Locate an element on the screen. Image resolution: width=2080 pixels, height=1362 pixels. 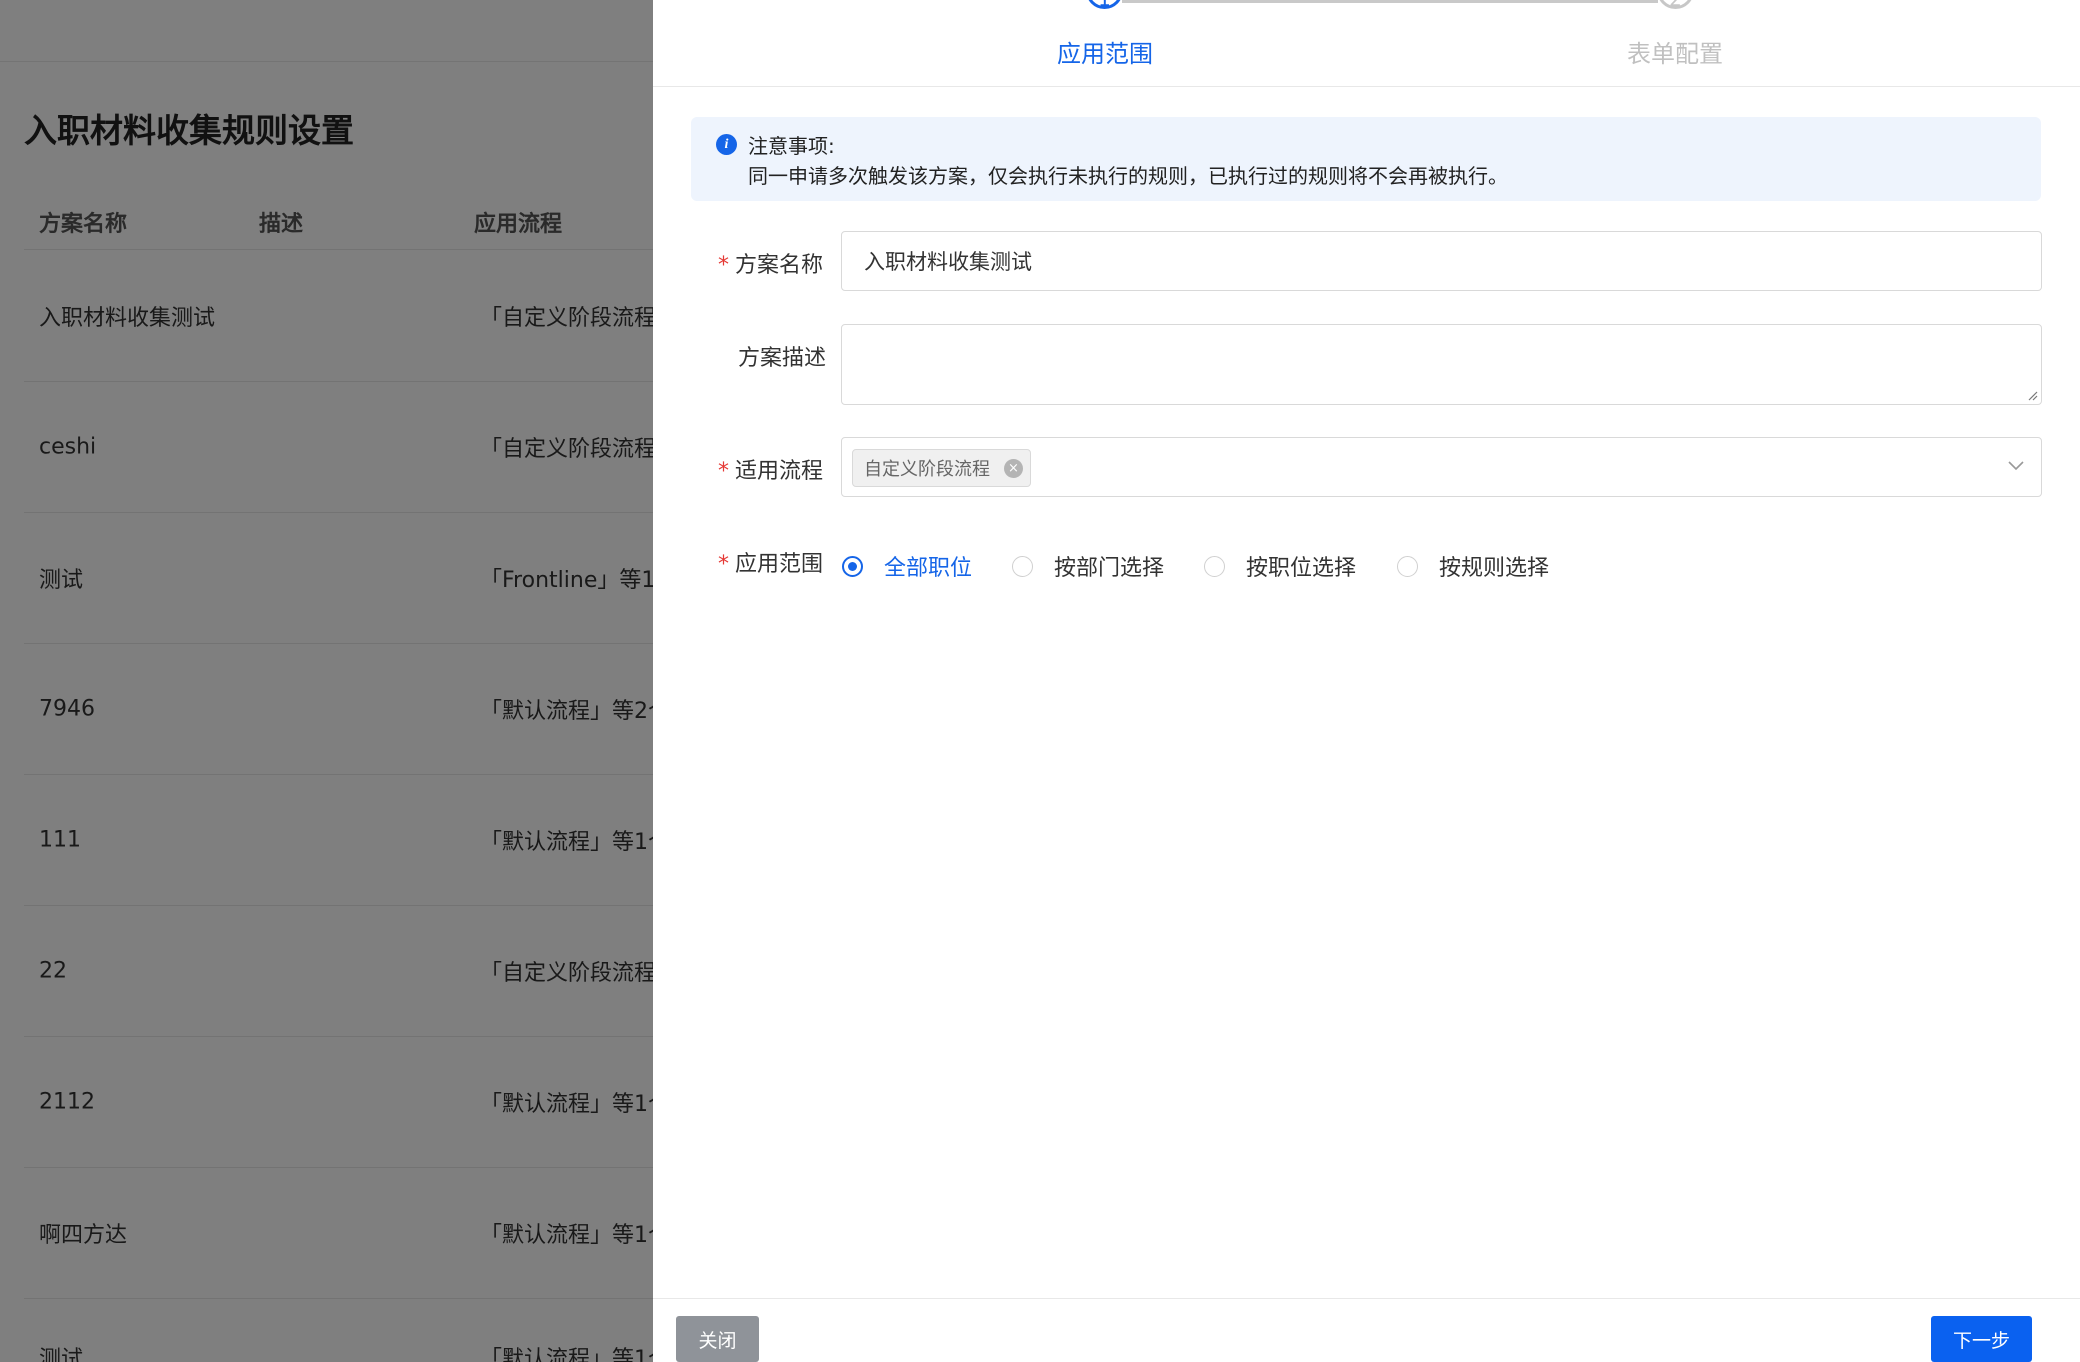
plan-desc-textarea is located at coordinates (1441, 364).